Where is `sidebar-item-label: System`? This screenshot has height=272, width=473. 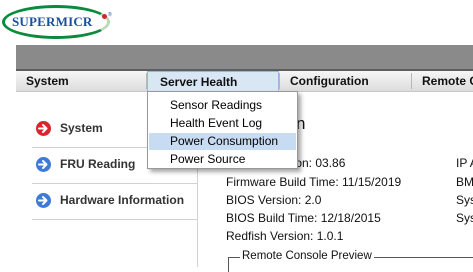 sidebar-item-label: System is located at coordinates (81, 128).